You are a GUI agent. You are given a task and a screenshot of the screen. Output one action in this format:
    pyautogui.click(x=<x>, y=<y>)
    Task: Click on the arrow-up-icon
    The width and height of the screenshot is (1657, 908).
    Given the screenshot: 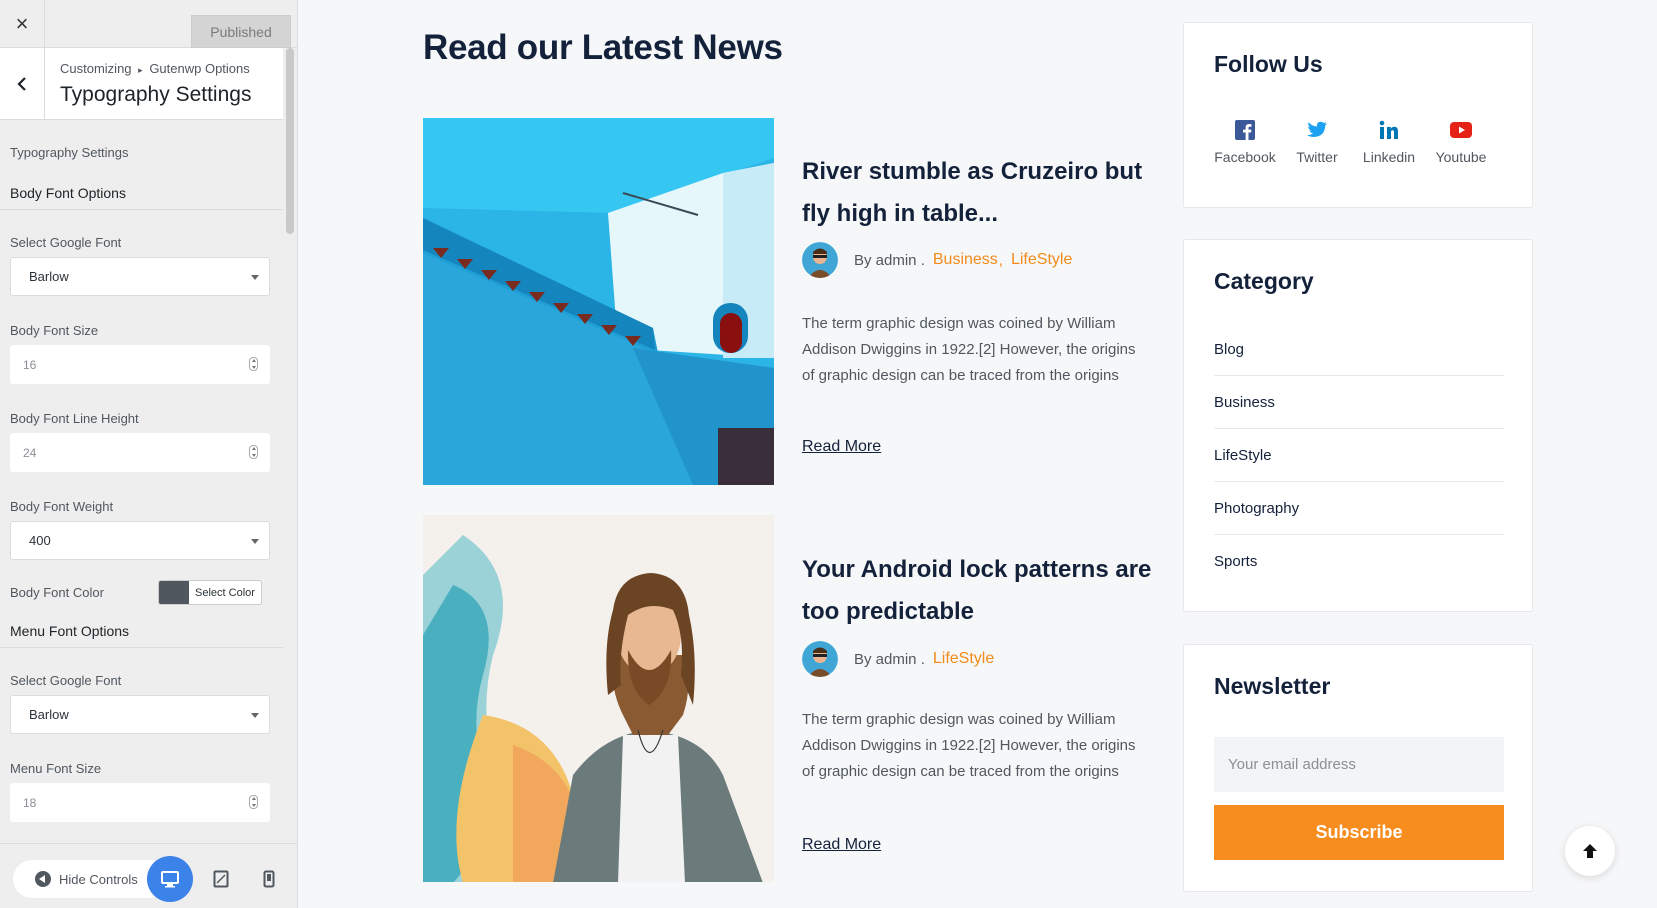 What is the action you would take?
    pyautogui.click(x=1590, y=851)
    